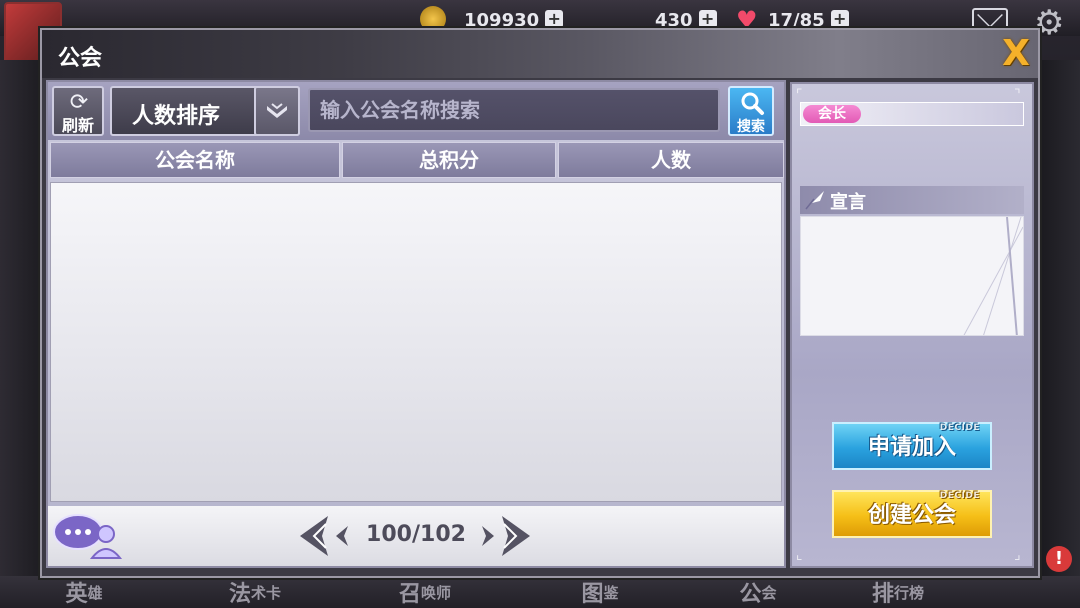 The image size is (1080, 608). Describe the element at coordinates (195, 160) in the screenshot. I see `column-header-guild-name: 公会名称` at that location.